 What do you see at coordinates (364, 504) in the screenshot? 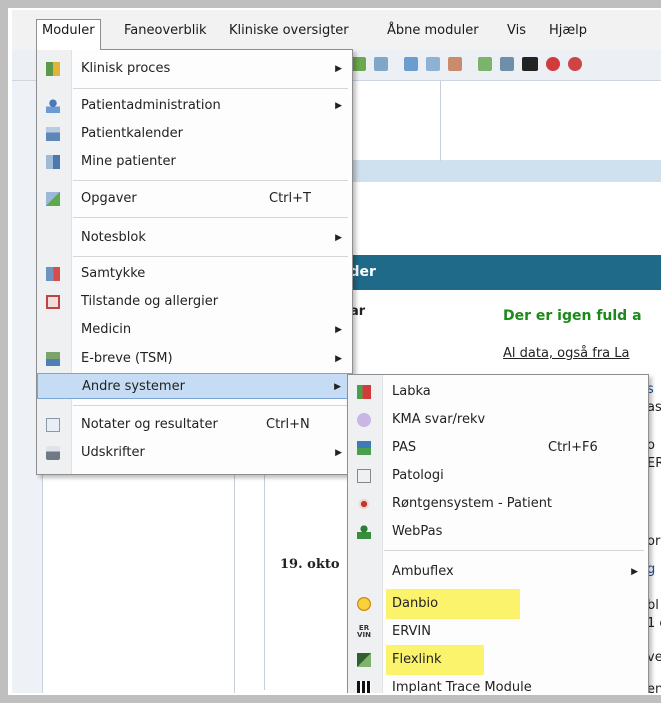
I see `eye-icon` at bounding box center [364, 504].